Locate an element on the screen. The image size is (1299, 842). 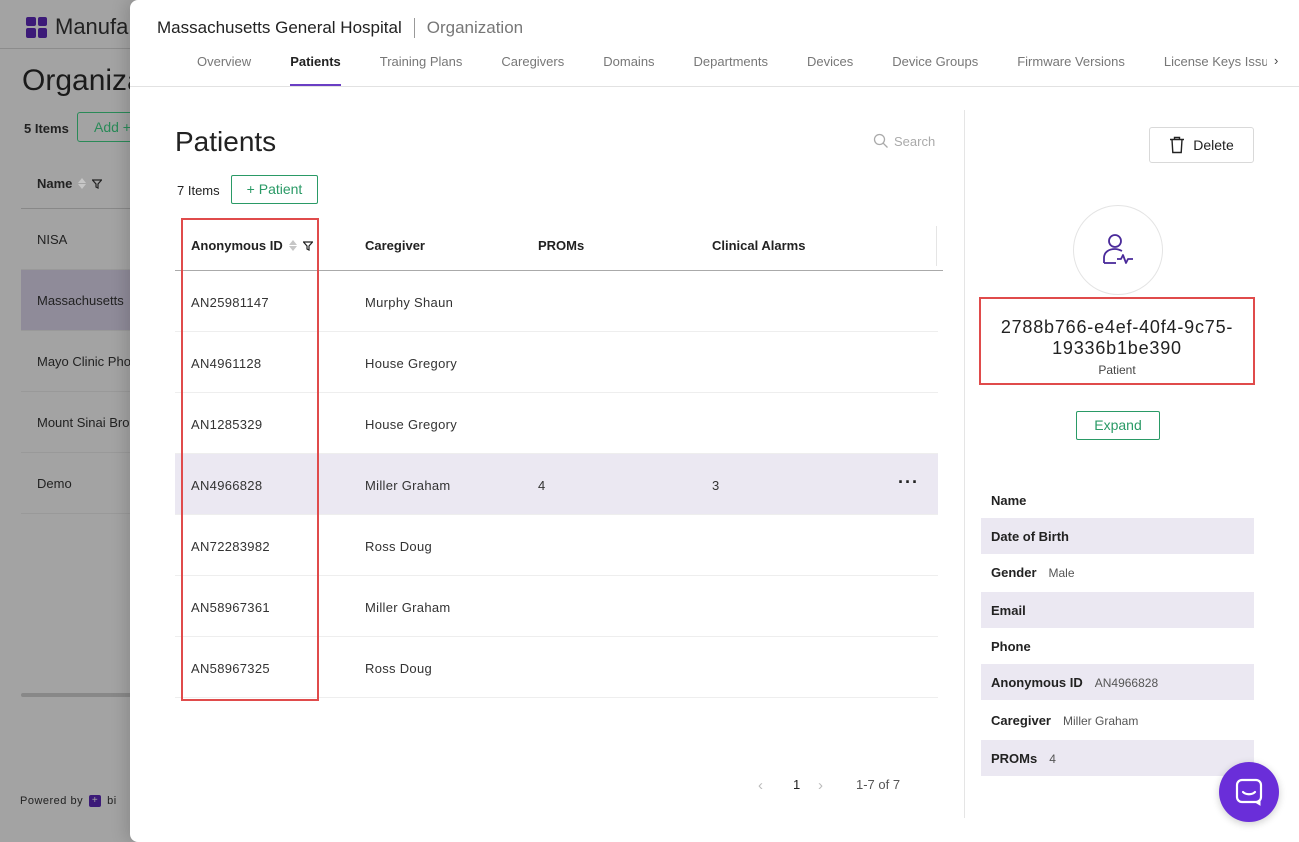
expand-button: Expand is located at coordinates (1118, 425).